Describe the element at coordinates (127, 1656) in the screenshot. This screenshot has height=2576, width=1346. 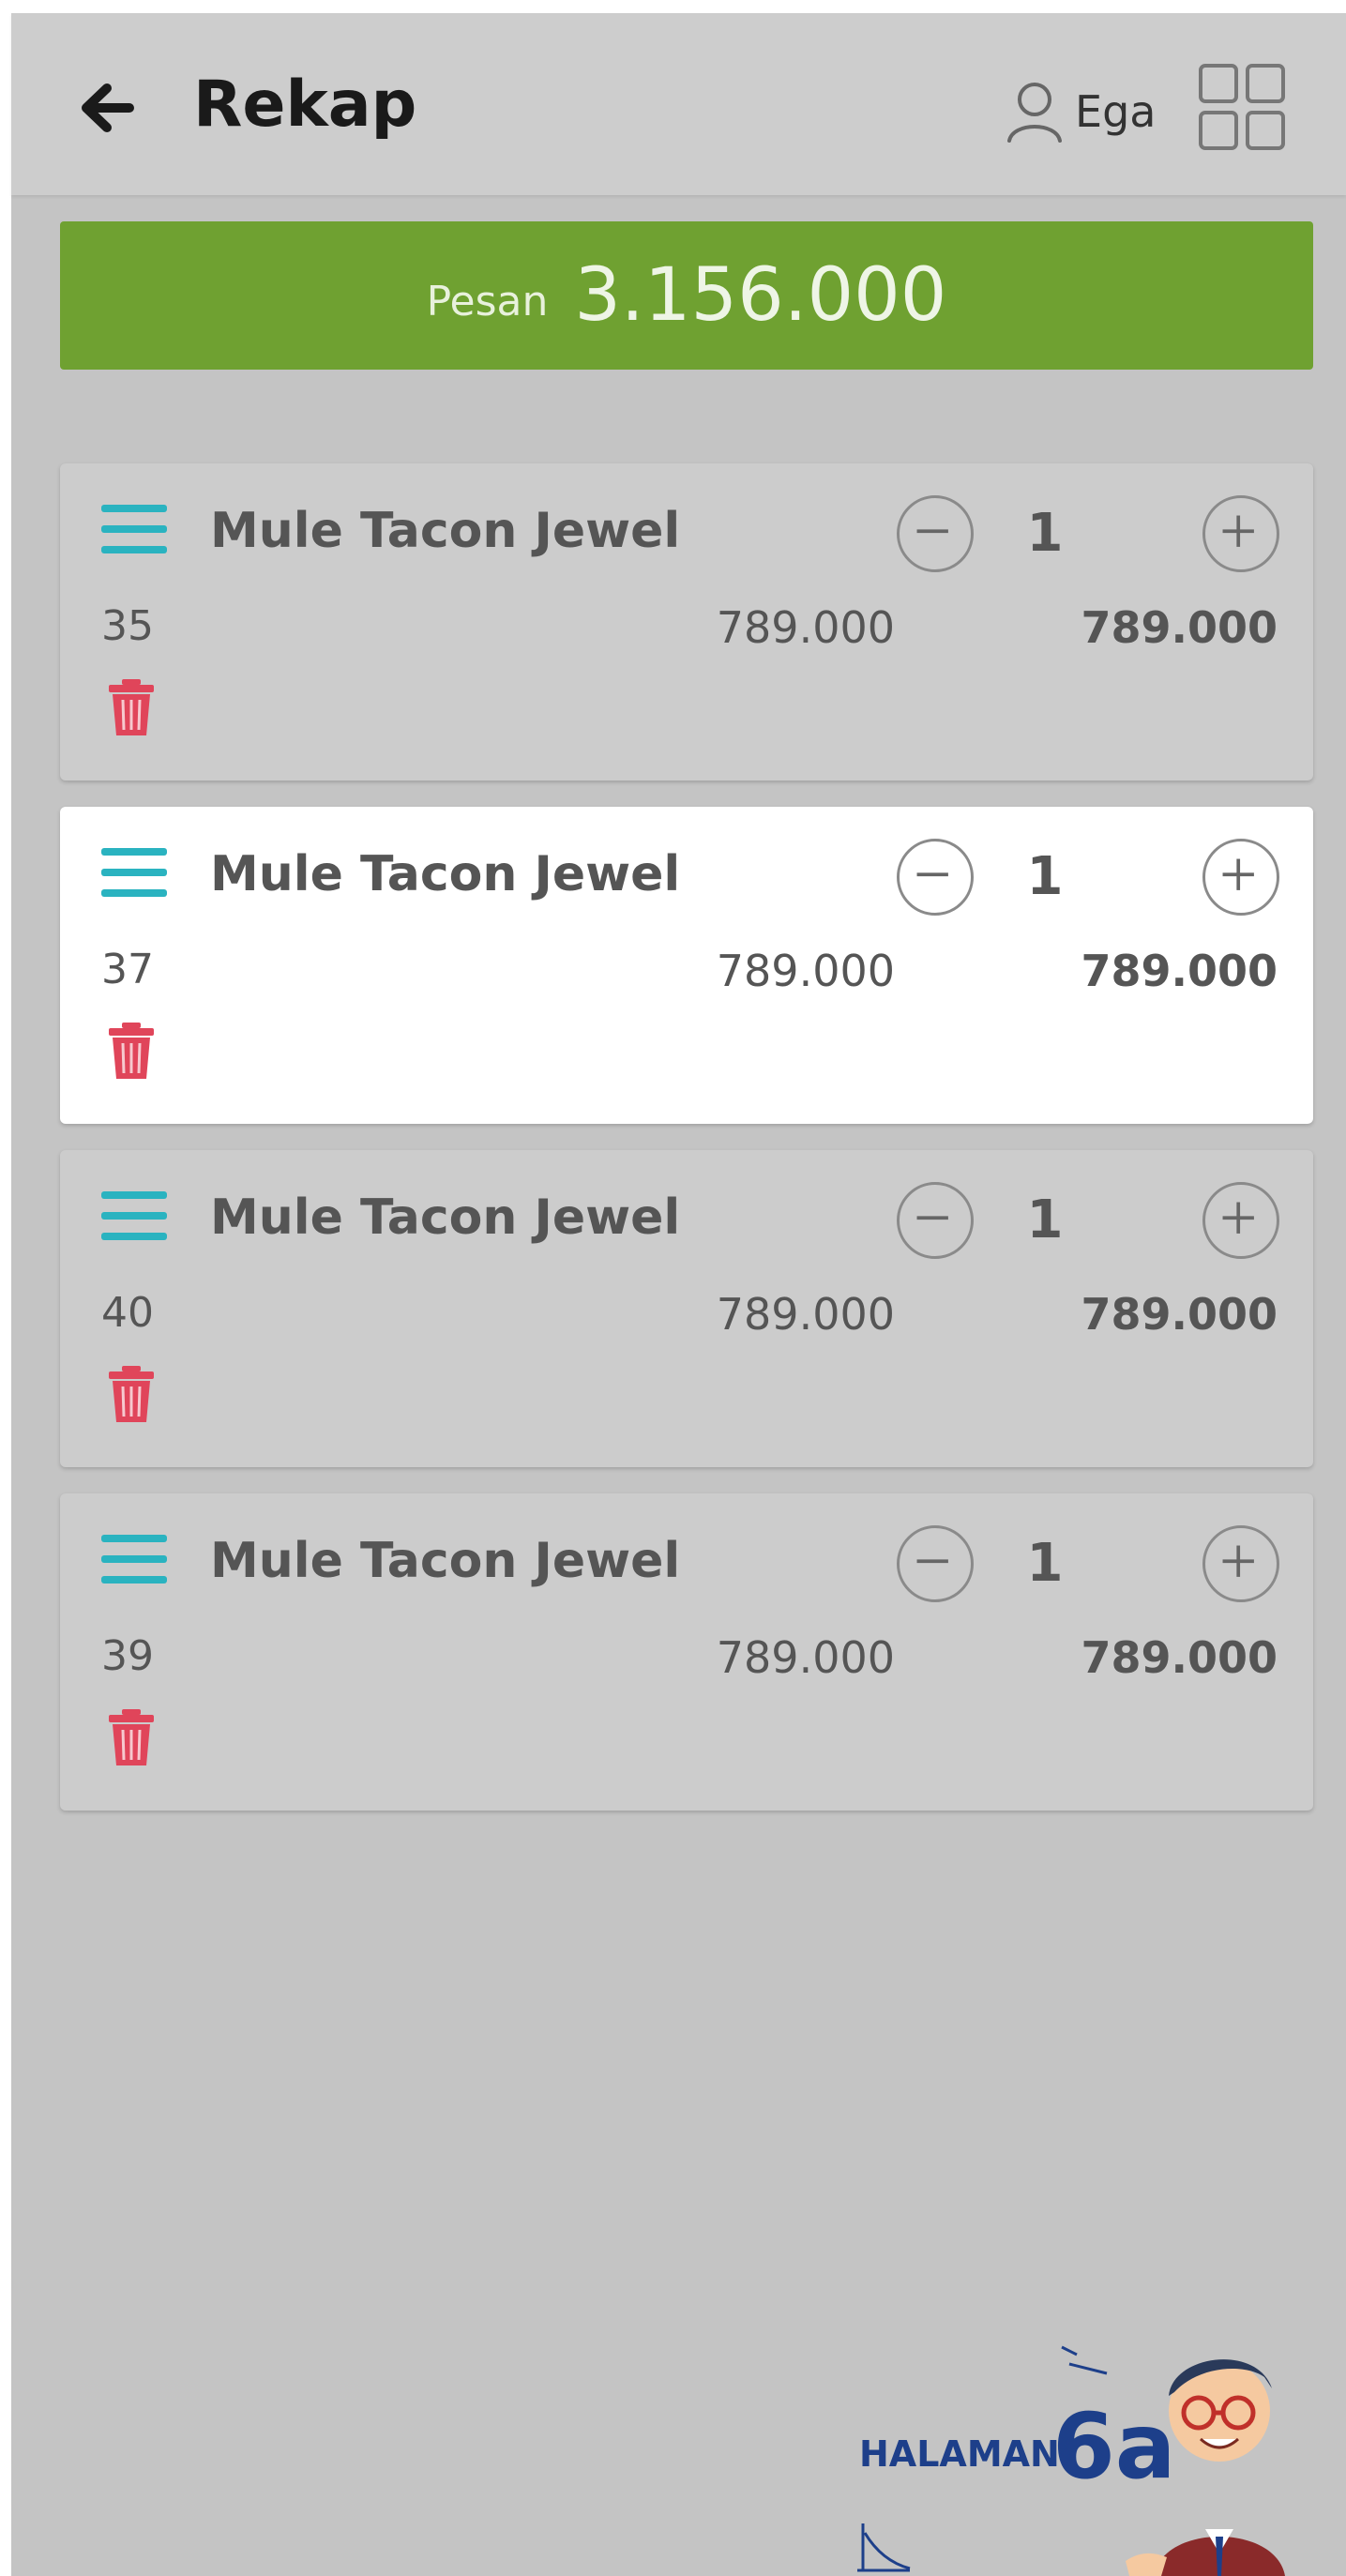
I see `item-size: 39` at that location.